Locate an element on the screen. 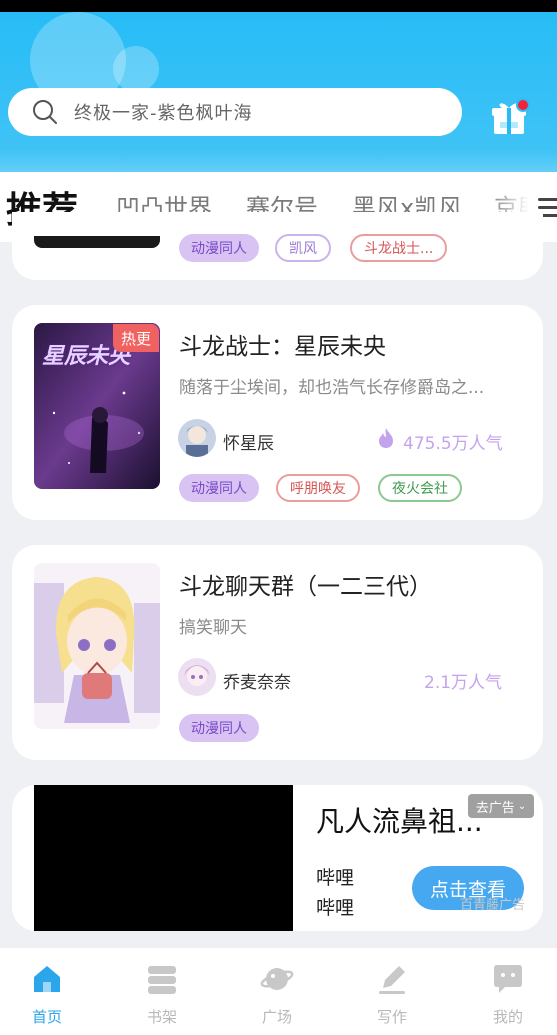 The image size is (557, 1035). nav-label: 书架 is located at coordinates (161, 1017).